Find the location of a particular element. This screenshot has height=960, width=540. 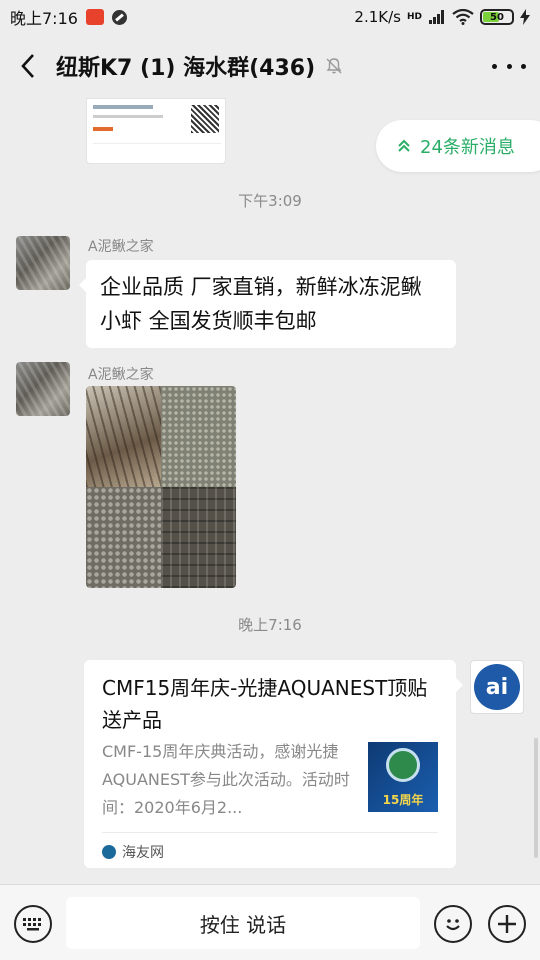

more-actions-button is located at coordinates (507, 924).